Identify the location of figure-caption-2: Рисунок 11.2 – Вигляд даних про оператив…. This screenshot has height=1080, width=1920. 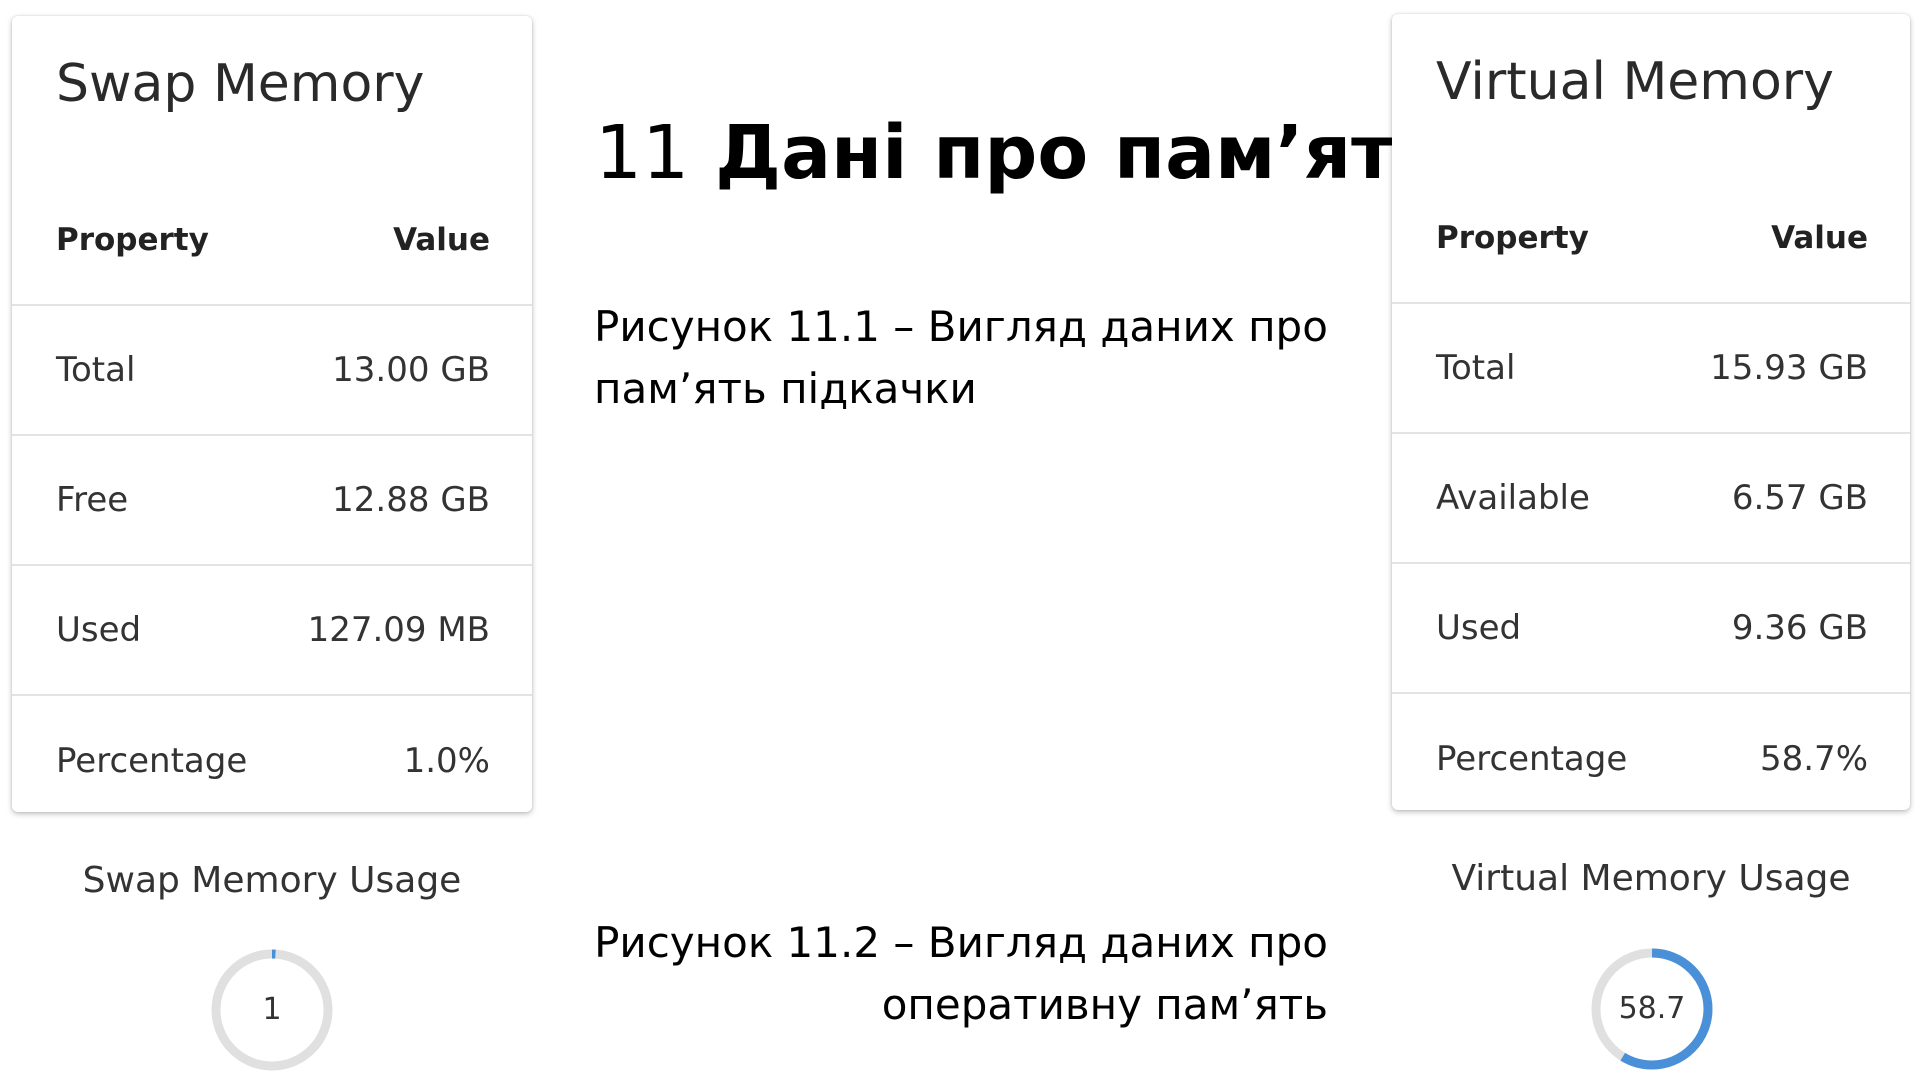
(944, 974).